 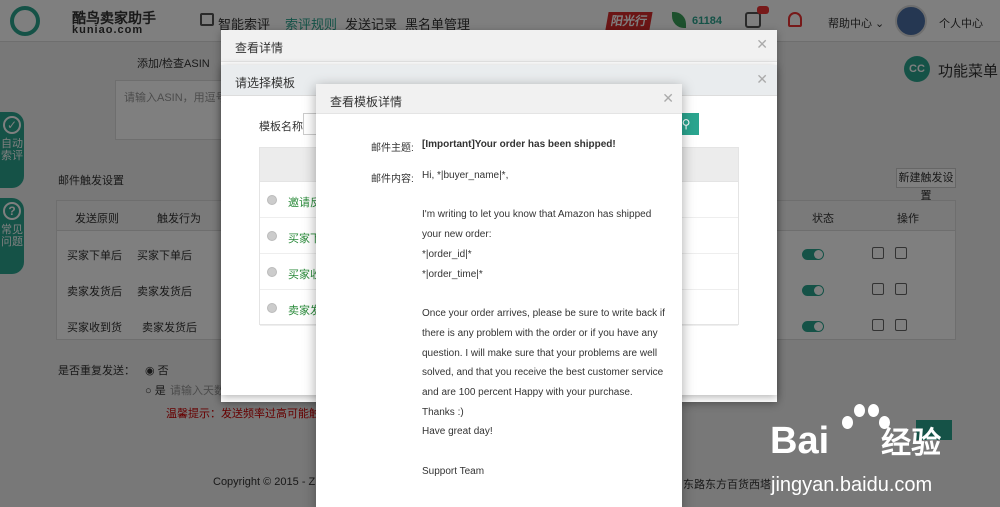 I want to click on email-line: *|order_time|*, so click(x=452, y=274).